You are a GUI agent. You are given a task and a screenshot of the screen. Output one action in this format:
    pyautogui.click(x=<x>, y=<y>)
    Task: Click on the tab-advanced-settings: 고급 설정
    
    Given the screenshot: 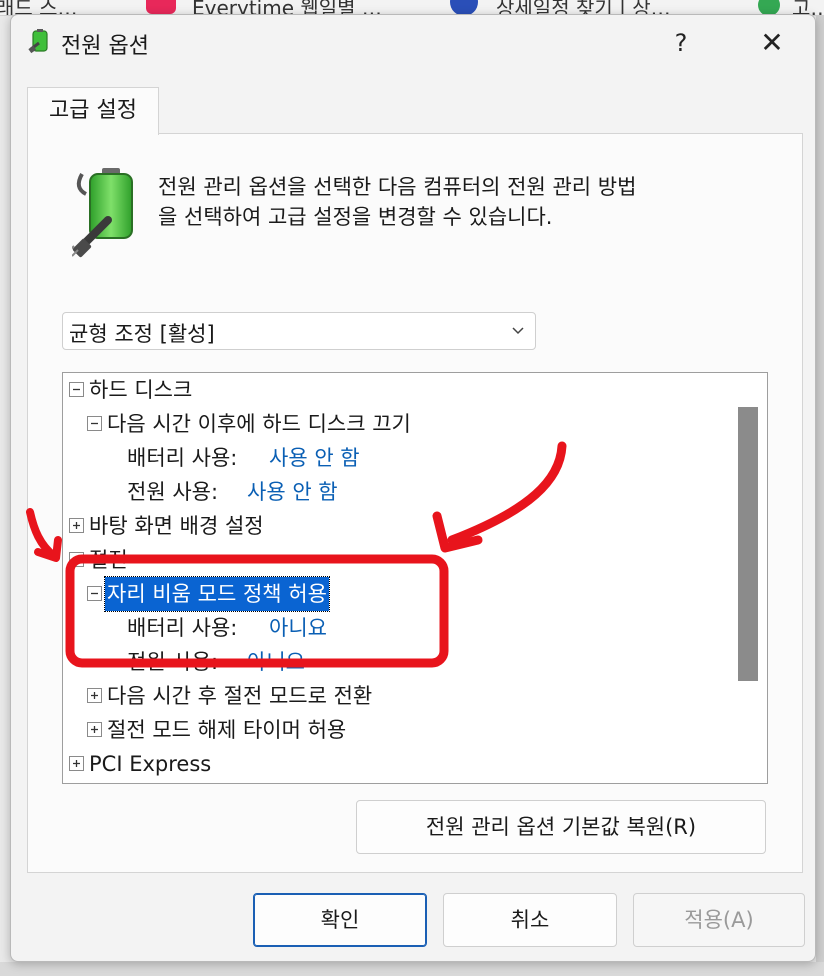 What is the action you would take?
    pyautogui.click(x=93, y=111)
    